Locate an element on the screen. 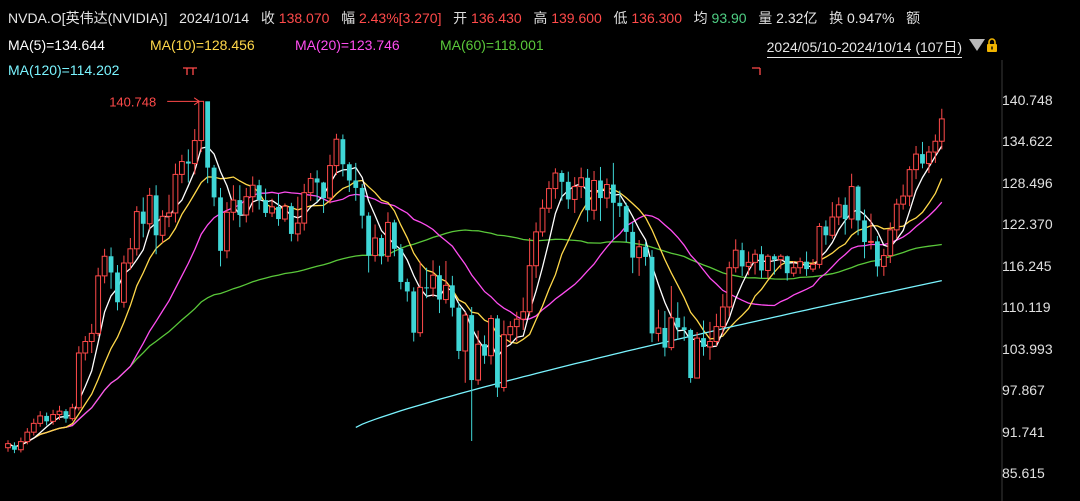 This screenshot has width=1080, height=501. open-label: 开 is located at coordinates (460, 18).